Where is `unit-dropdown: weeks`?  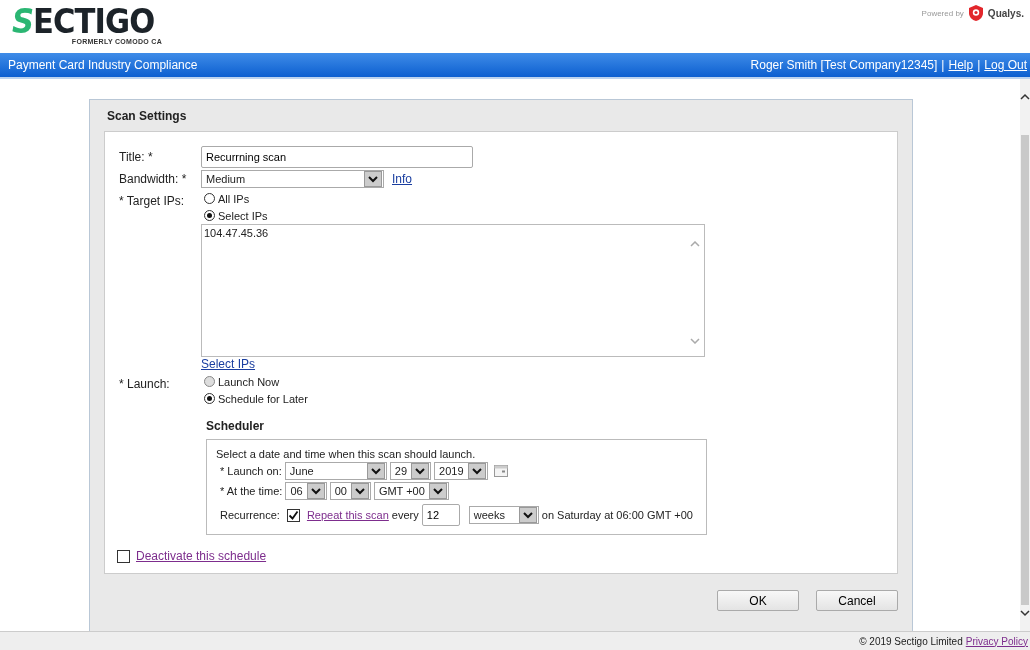
unit-dropdown: weeks is located at coordinates (503, 515).